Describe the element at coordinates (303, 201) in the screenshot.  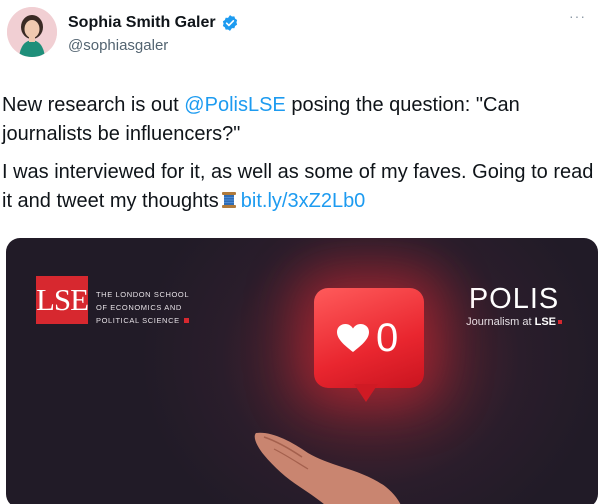
I see `shortened-link: bit.ly/3xZ2Lb0` at that location.